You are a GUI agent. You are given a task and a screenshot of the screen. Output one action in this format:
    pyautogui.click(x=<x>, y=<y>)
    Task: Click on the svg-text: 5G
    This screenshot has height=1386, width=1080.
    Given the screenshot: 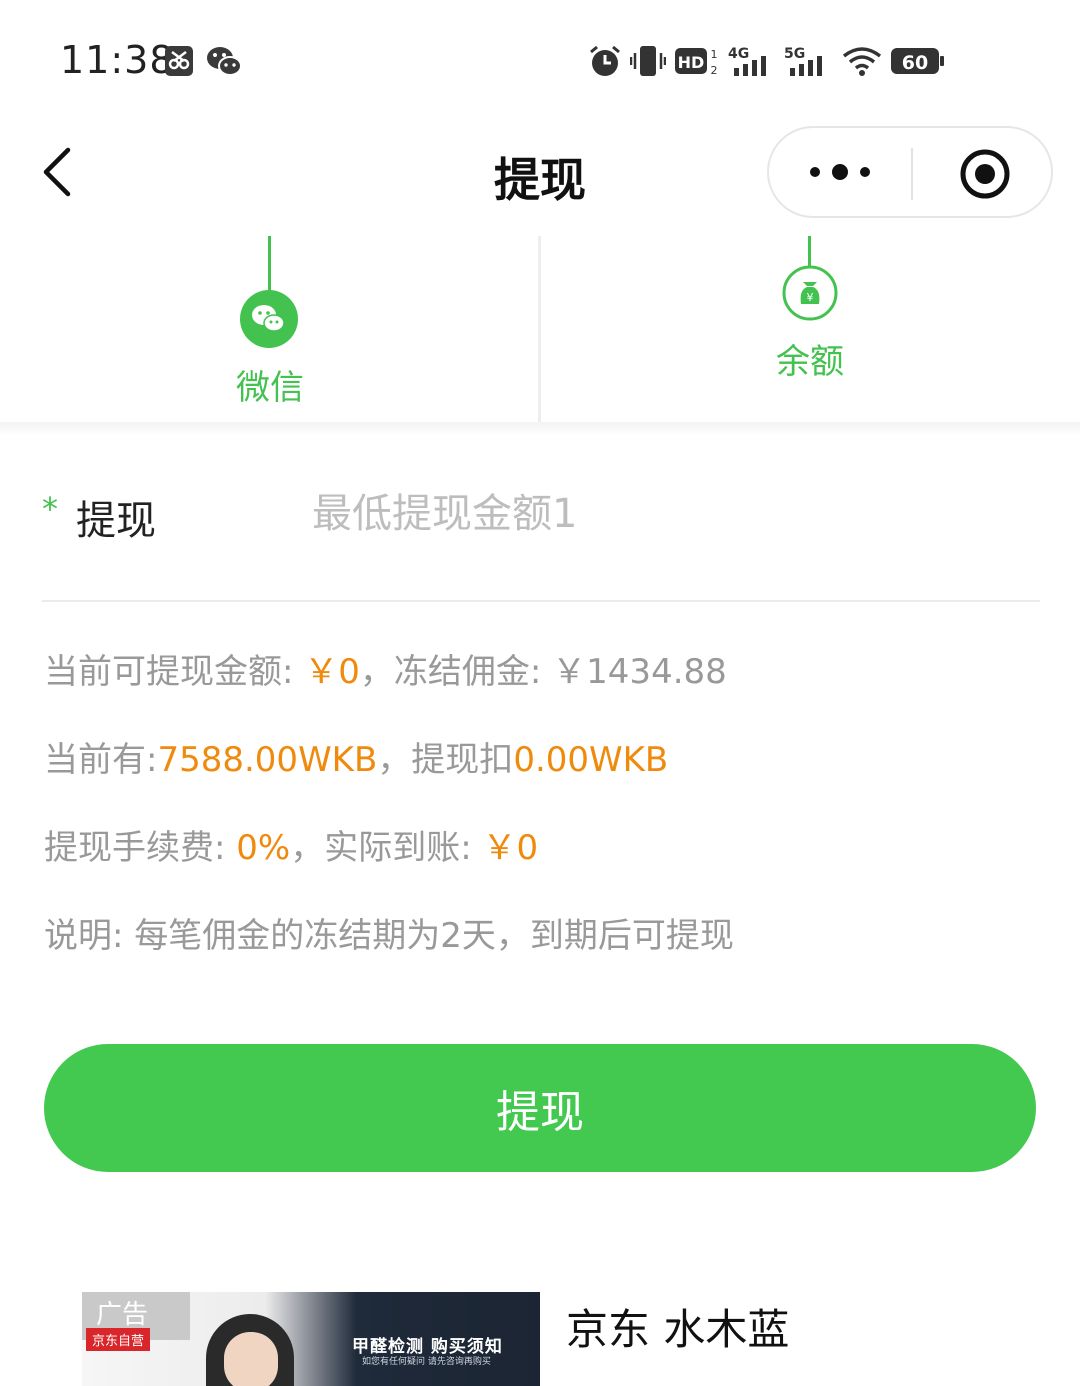 What is the action you would take?
    pyautogui.click(x=794, y=54)
    